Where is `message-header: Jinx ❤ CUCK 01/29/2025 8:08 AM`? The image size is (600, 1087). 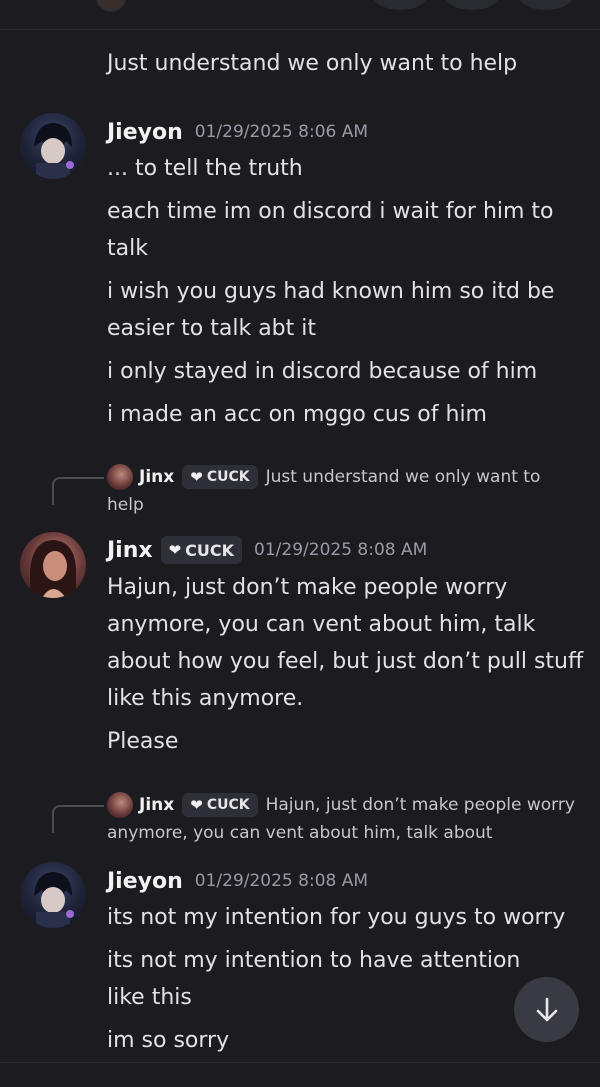
message-header: Jinx ❤ CUCK 01/29/2025 8:08 AM is located at coordinates (267, 550).